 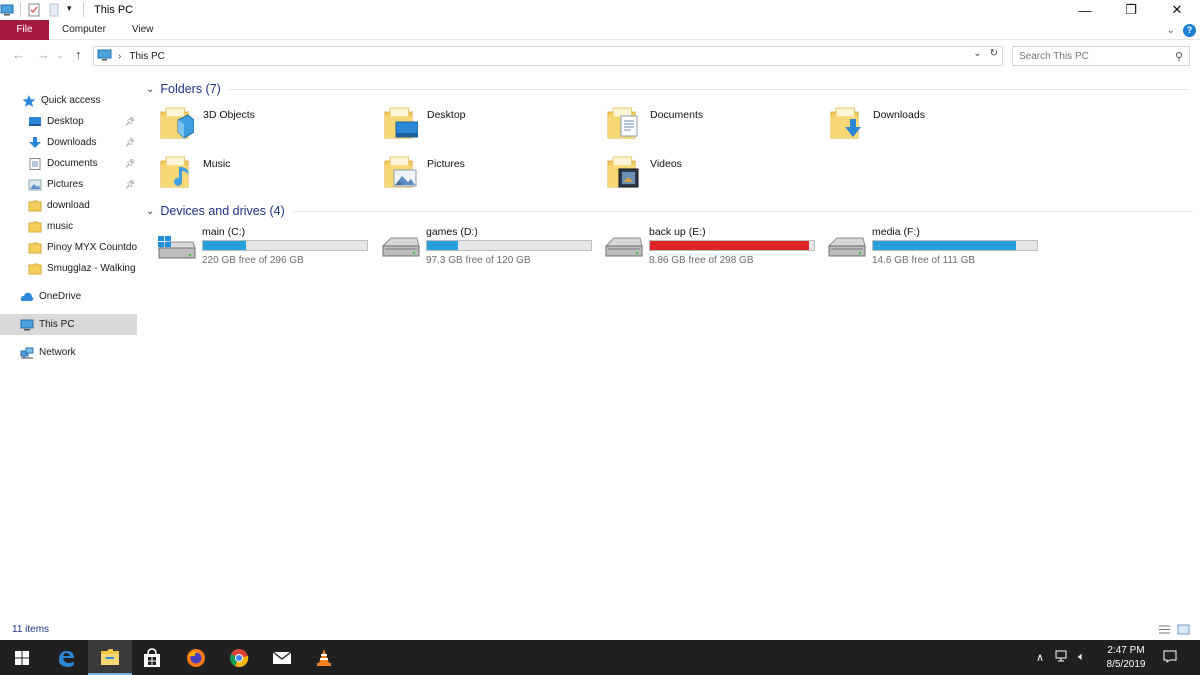 I want to click on folder-pictures: Pictures, so click(x=494, y=177).